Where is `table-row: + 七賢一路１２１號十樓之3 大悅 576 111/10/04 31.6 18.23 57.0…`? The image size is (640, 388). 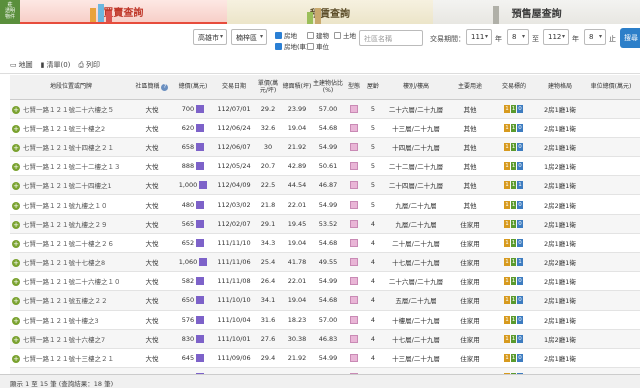
table-row: + 七賢一路１２１號十樓之3 大悅 576 111/10/04 31.6 18.23 57.0… is located at coordinates (325, 320).